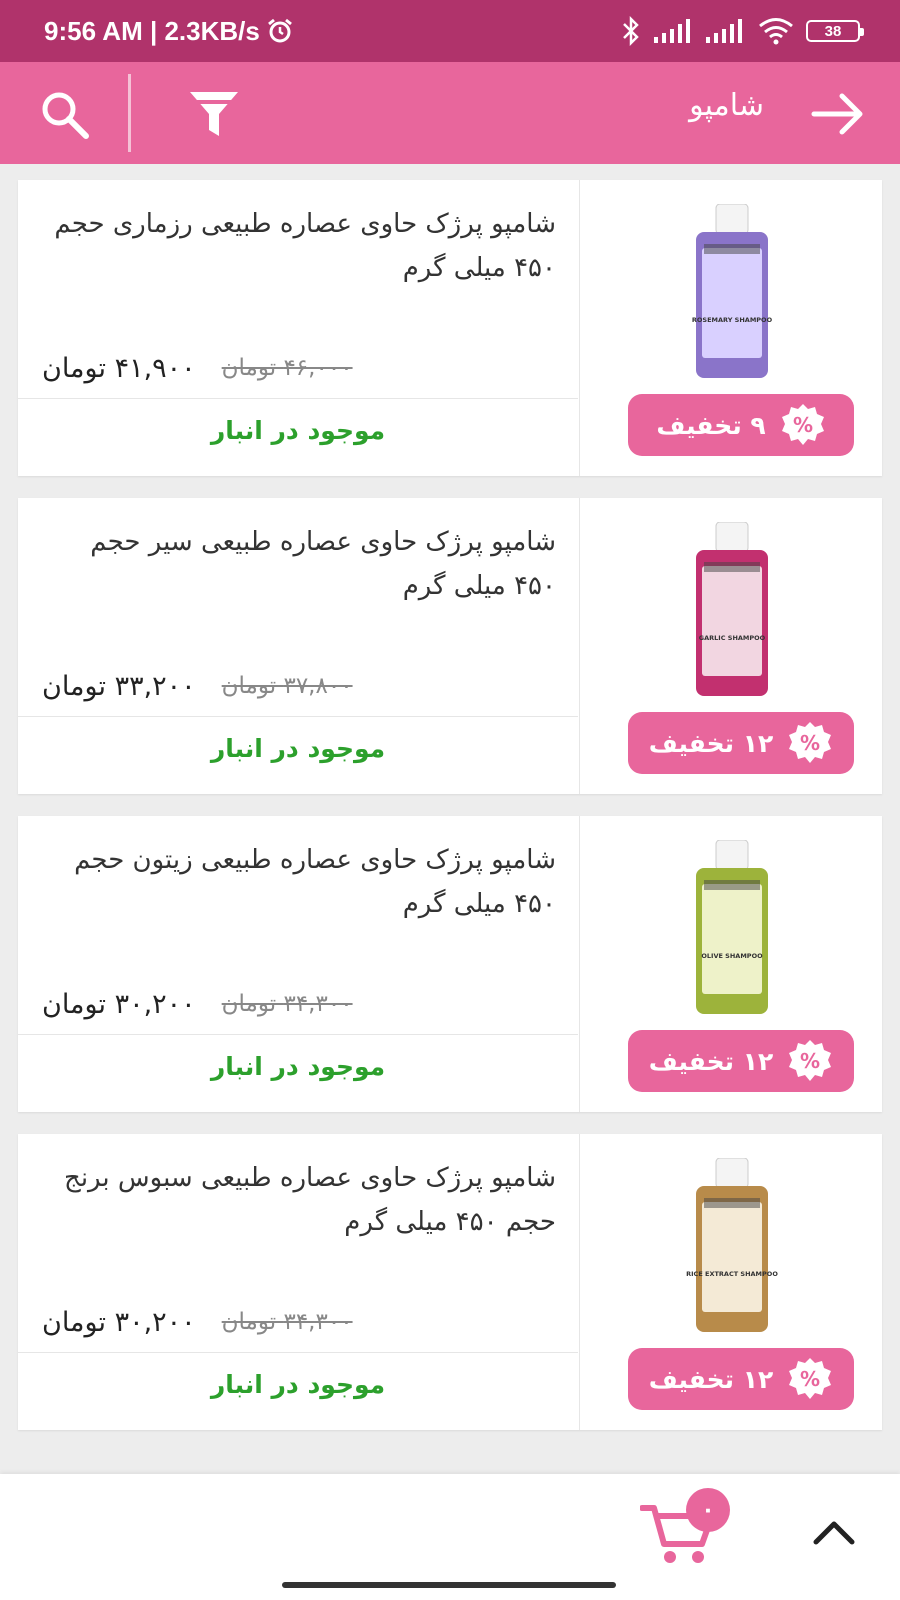  What do you see at coordinates (776, 31) in the screenshot?
I see `wifi-icon` at bounding box center [776, 31].